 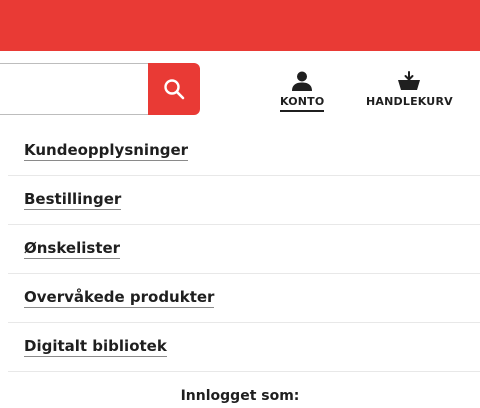 What do you see at coordinates (119, 298) in the screenshot?
I see `menu-link-watched-products: Overvåkede produkter` at bounding box center [119, 298].